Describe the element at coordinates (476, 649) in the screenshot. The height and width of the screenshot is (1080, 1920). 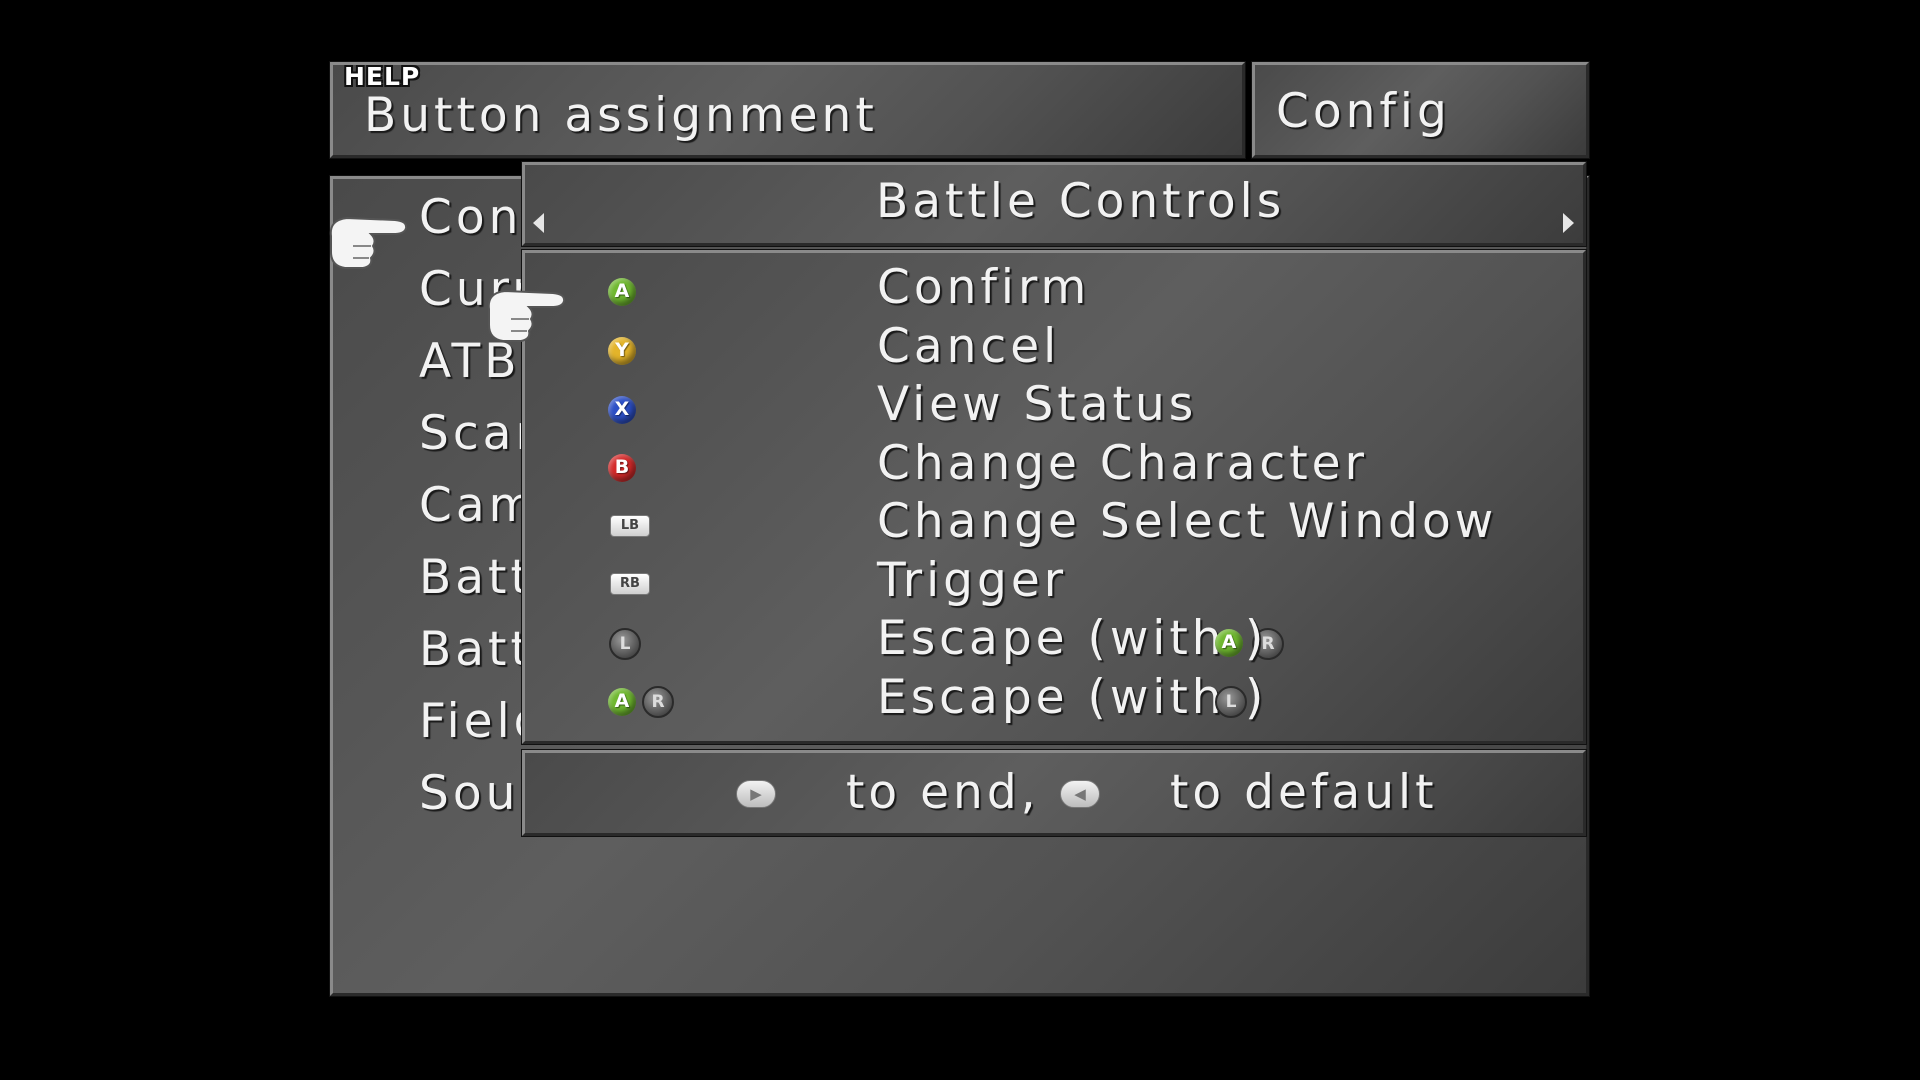
I see `menu-item-battle-2: Batt` at that location.